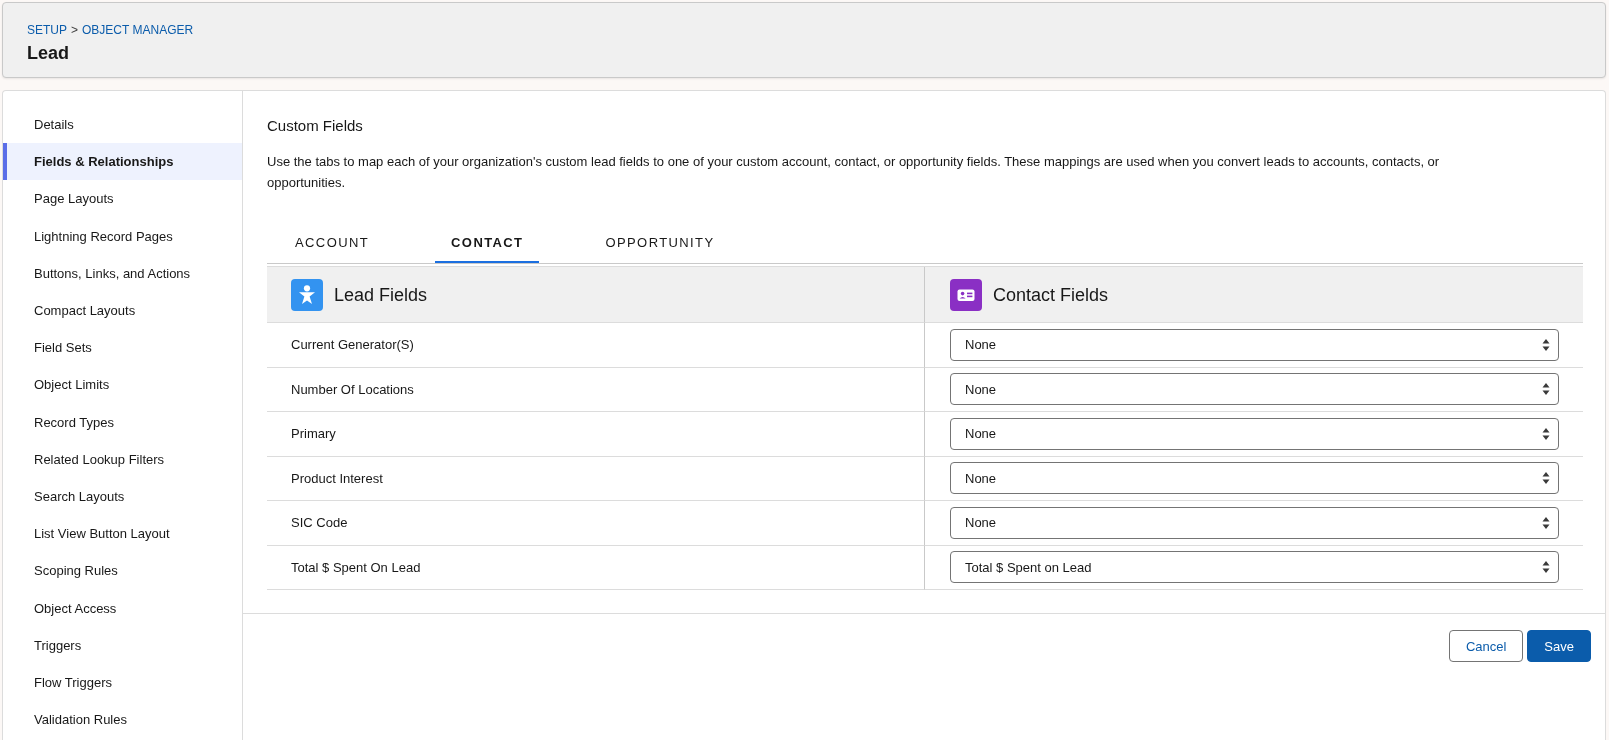  What do you see at coordinates (122, 720) in the screenshot?
I see `sidebar-item: Validation Rules` at bounding box center [122, 720].